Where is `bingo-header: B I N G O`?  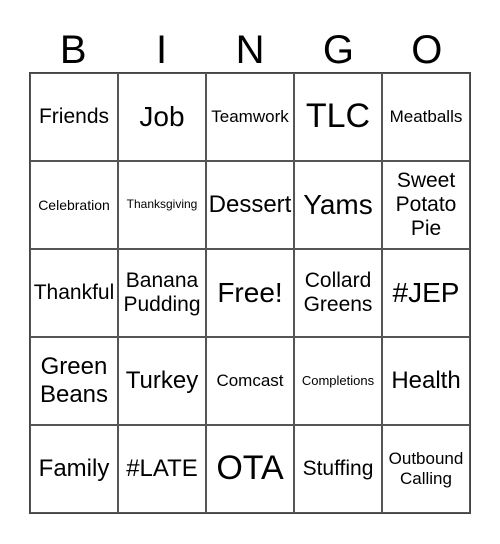
bingo-header: B I N G O is located at coordinates (250, 50).